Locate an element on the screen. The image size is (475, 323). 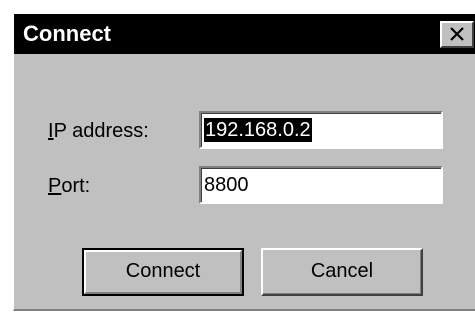
port-mnemonic: P is located at coordinates (55, 186).